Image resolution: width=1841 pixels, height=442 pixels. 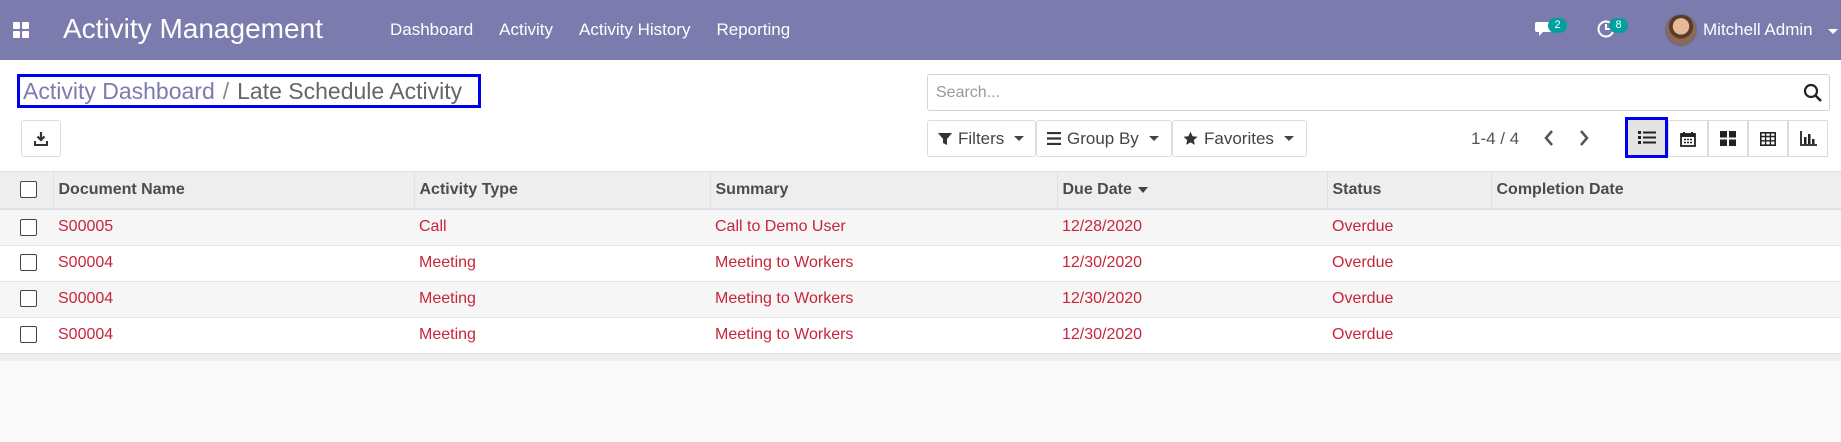 I want to click on menu-item-dashboard: Dashboard, so click(x=431, y=30).